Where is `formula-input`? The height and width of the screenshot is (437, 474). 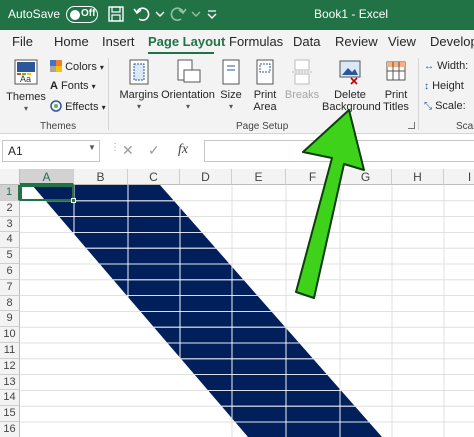 formula-input is located at coordinates (339, 151).